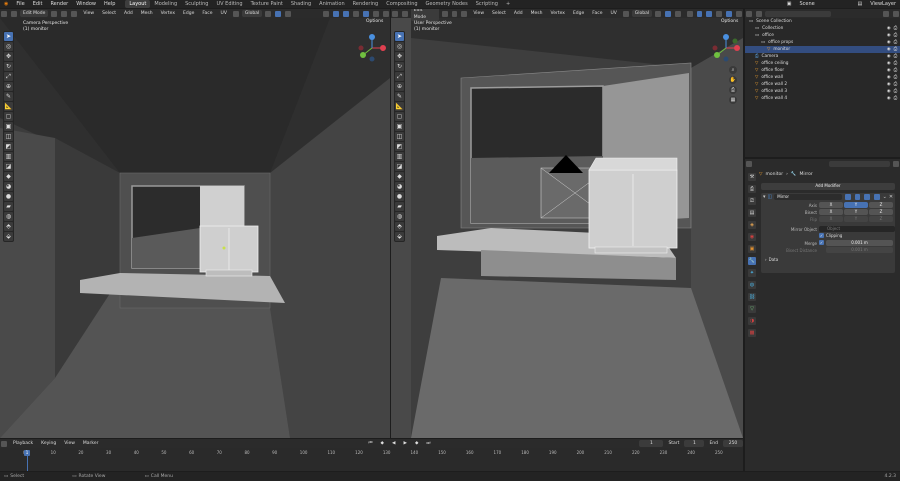  Describe the element at coordinates (867, 197) in the screenshot. I see `viewport-toggle-icon` at that location.